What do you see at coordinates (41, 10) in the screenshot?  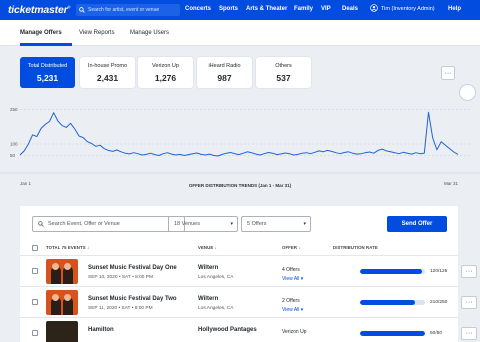 I see `ticketmaster-logo: ticketmaster®` at bounding box center [41, 10].